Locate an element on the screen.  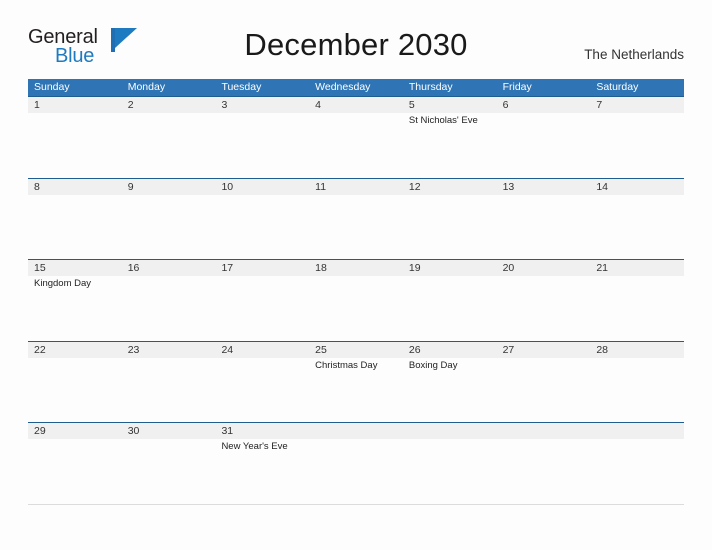
holiday-event-label: St Nicholas' Eve is located at coordinates (443, 120).